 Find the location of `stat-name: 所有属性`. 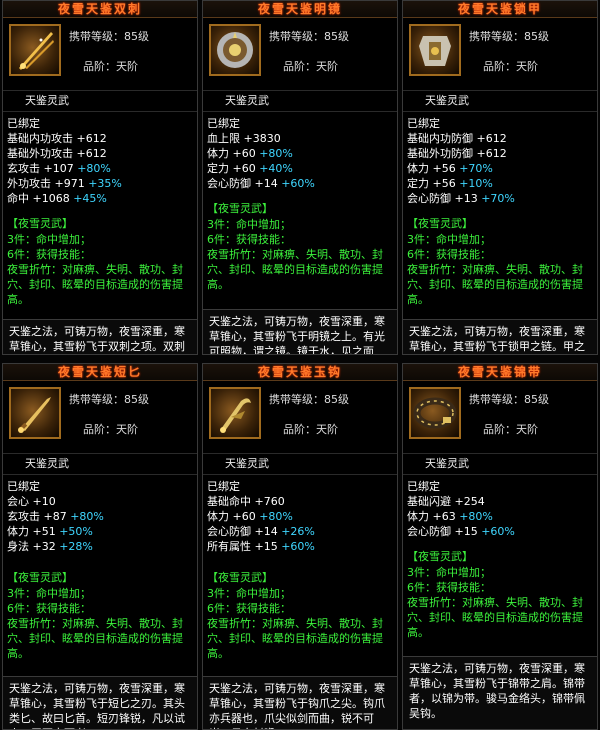

stat-name: 所有属性 is located at coordinates (229, 546).